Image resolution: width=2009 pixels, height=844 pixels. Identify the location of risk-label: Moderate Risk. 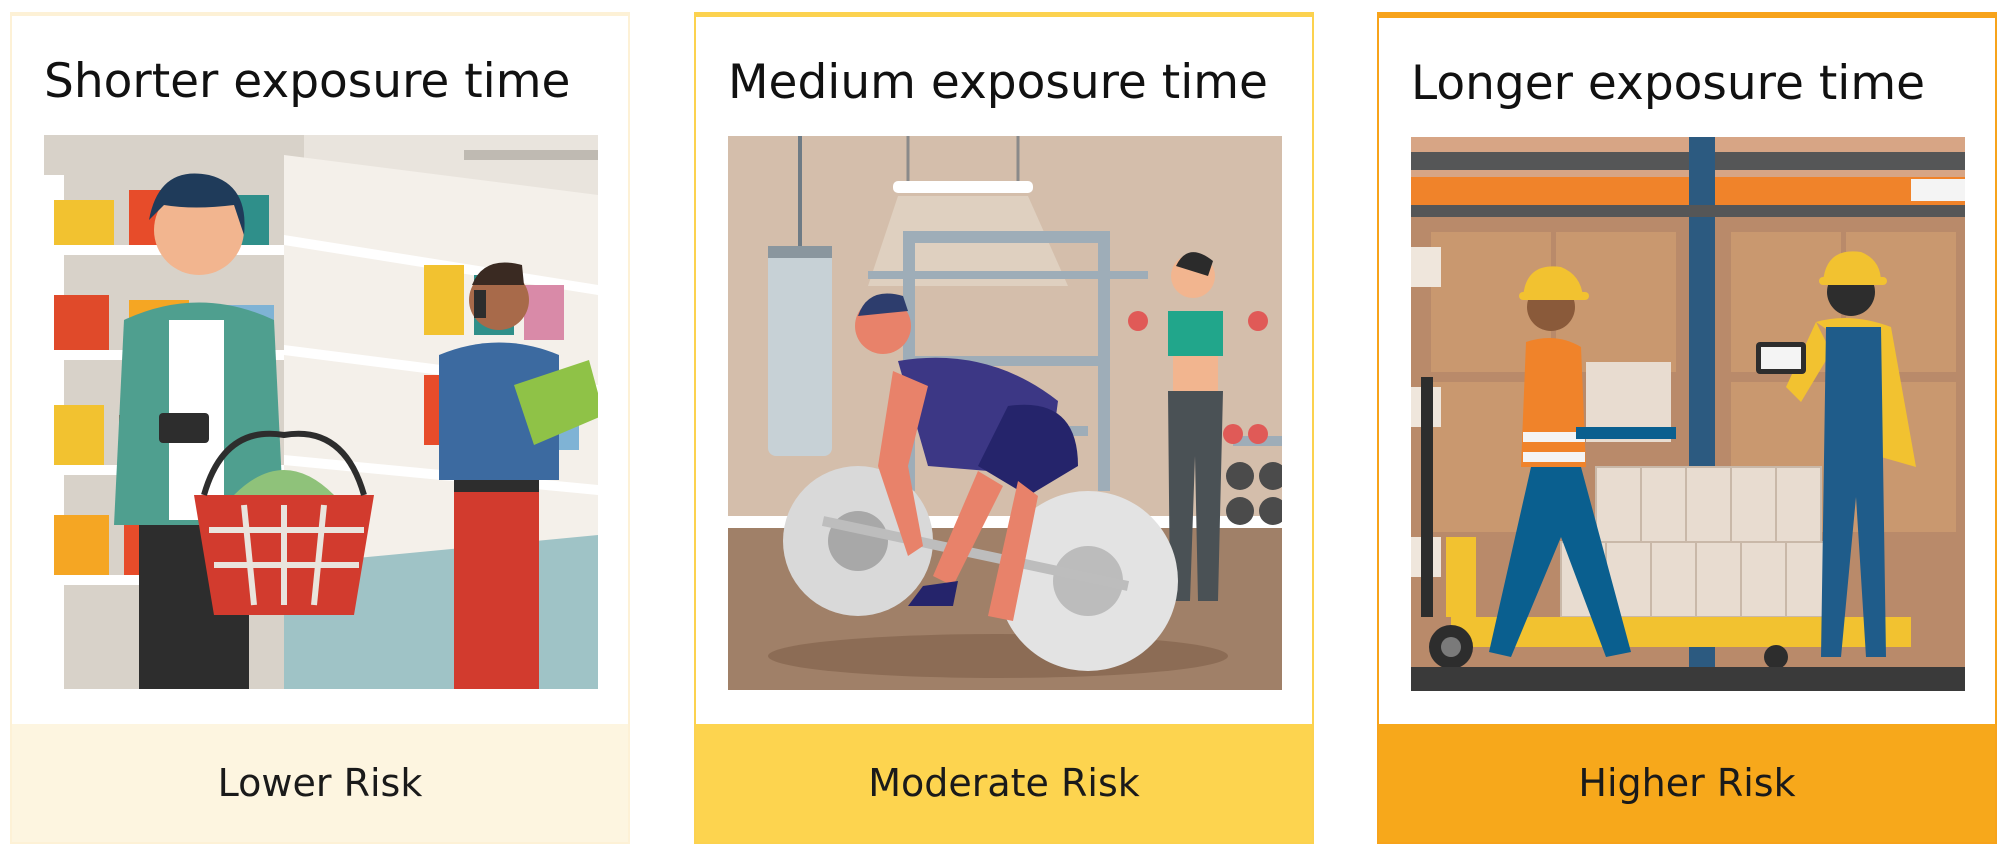
(1004, 783).